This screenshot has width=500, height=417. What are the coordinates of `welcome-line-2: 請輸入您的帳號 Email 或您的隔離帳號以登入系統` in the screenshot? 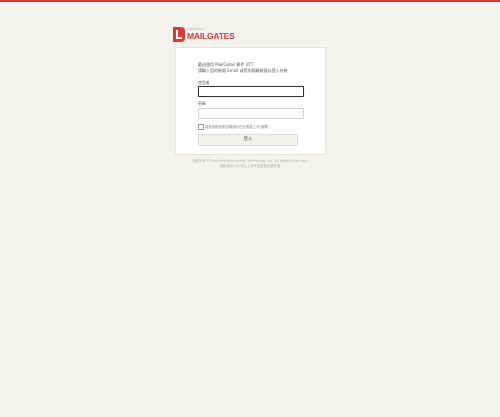 It's located at (243, 70).